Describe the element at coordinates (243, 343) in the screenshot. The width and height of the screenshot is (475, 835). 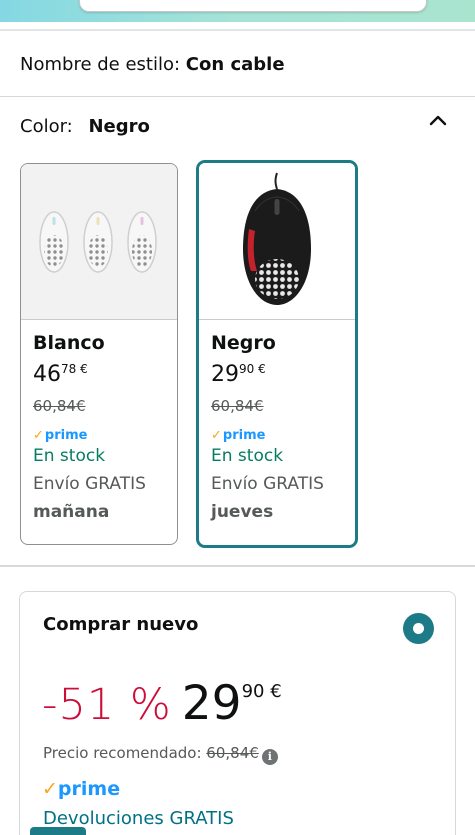
I see `variant-name: Negro` at that location.